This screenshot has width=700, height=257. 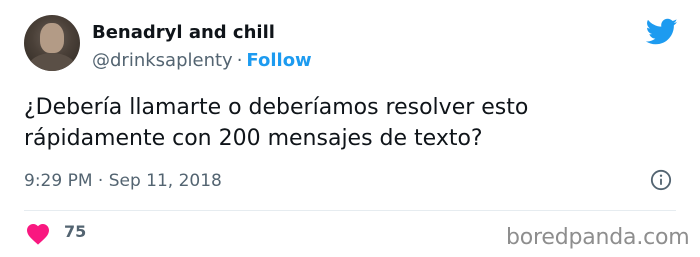 I want to click on author-handle: @drinksaplenty, so click(x=162, y=60).